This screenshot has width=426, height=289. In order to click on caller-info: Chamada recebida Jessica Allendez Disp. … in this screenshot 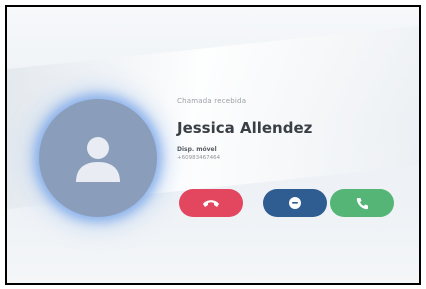, I will do `click(297, 129)`.